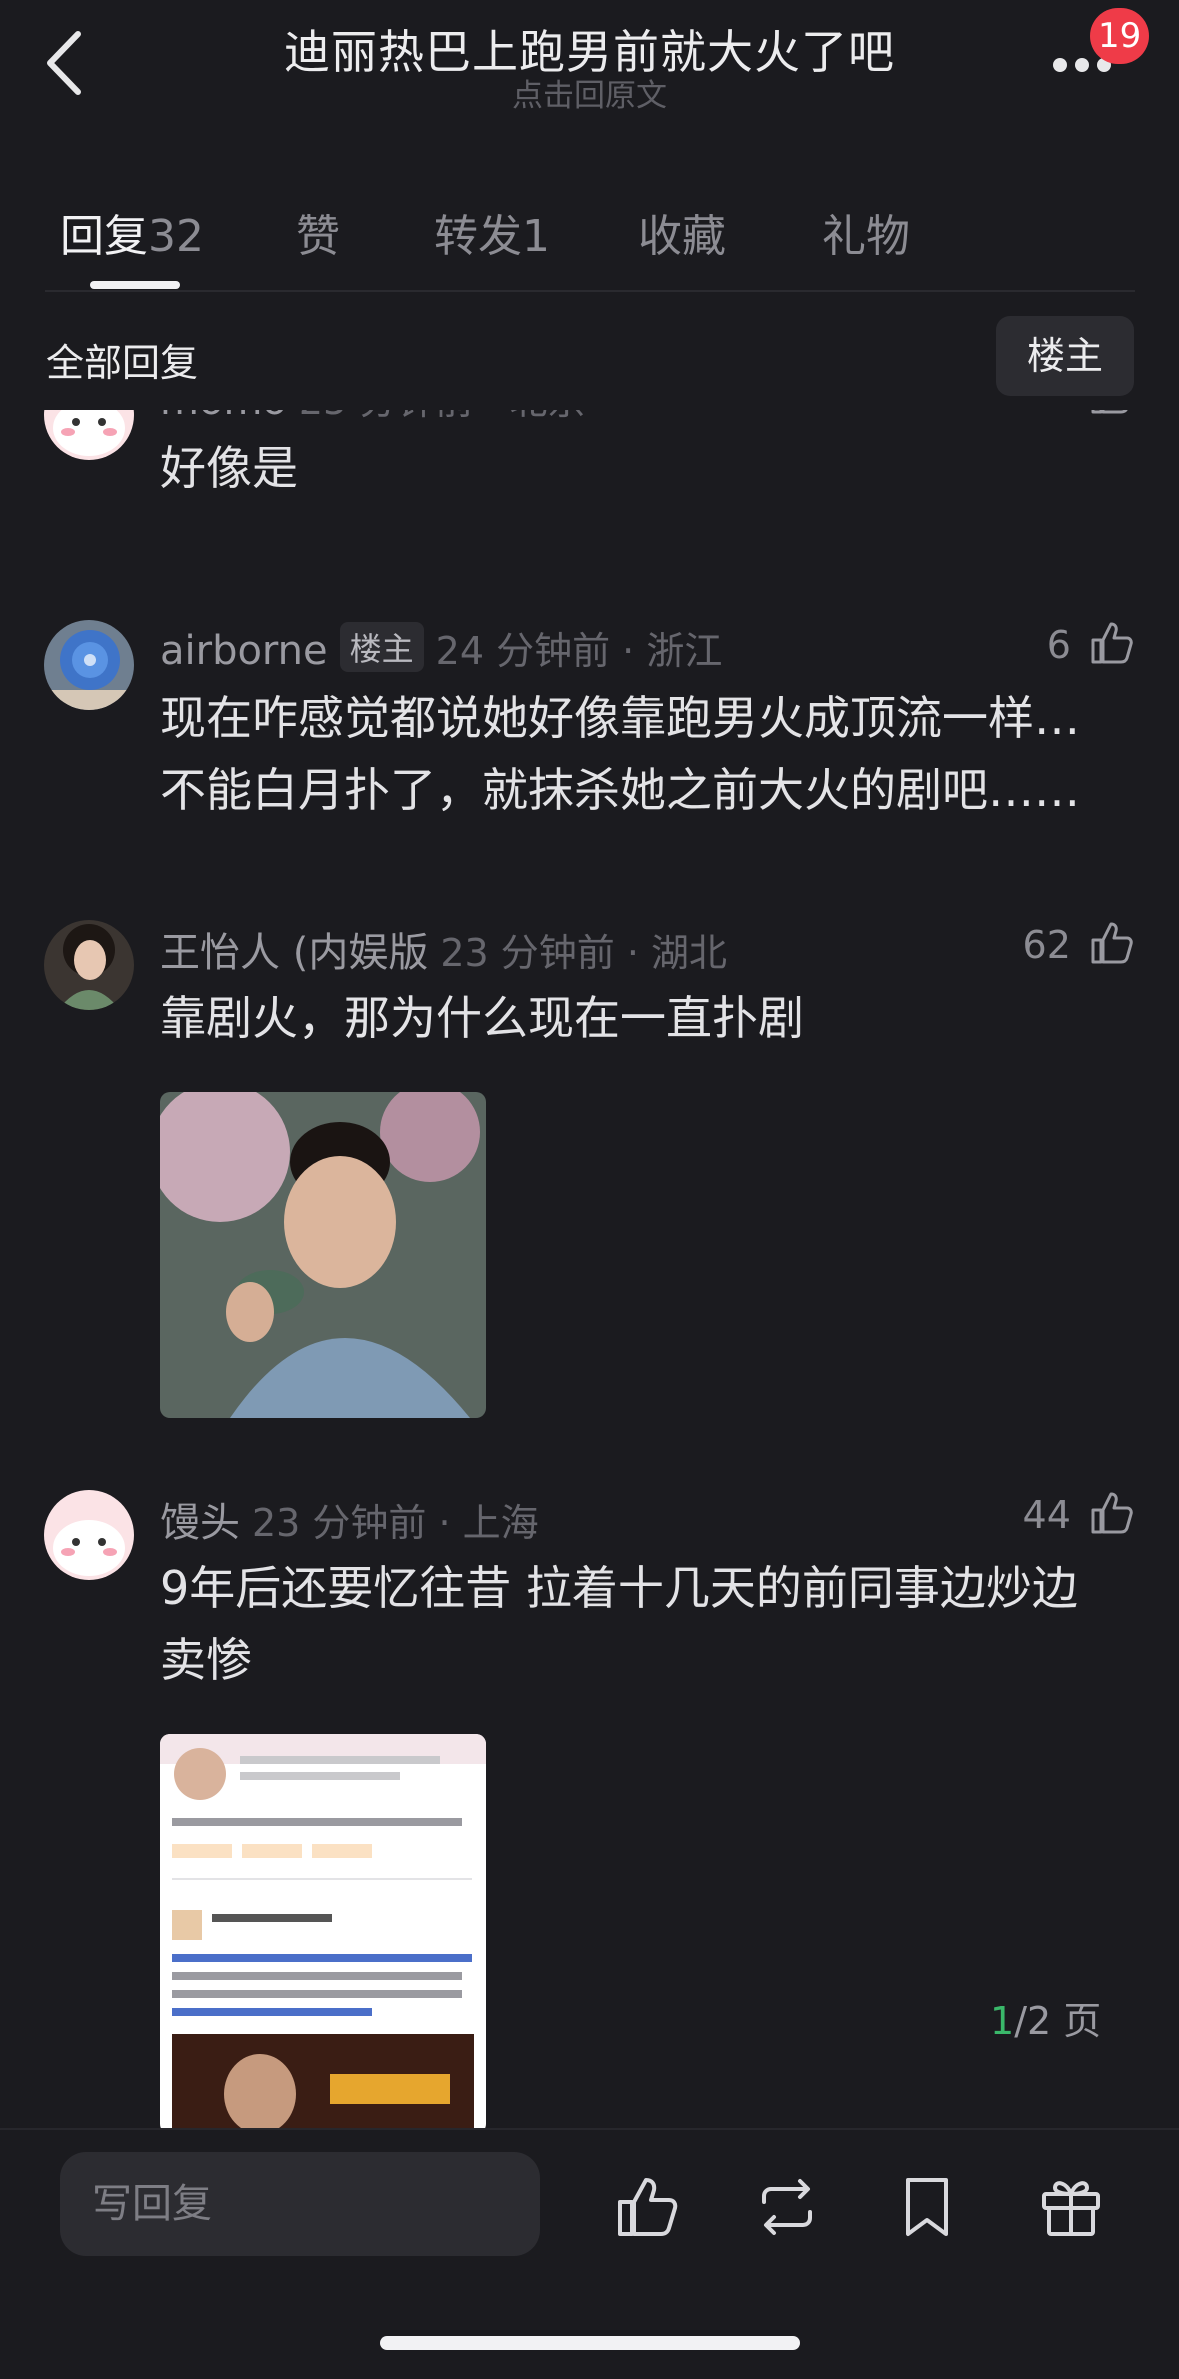  I want to click on like-button: 6, so click(1091, 643).